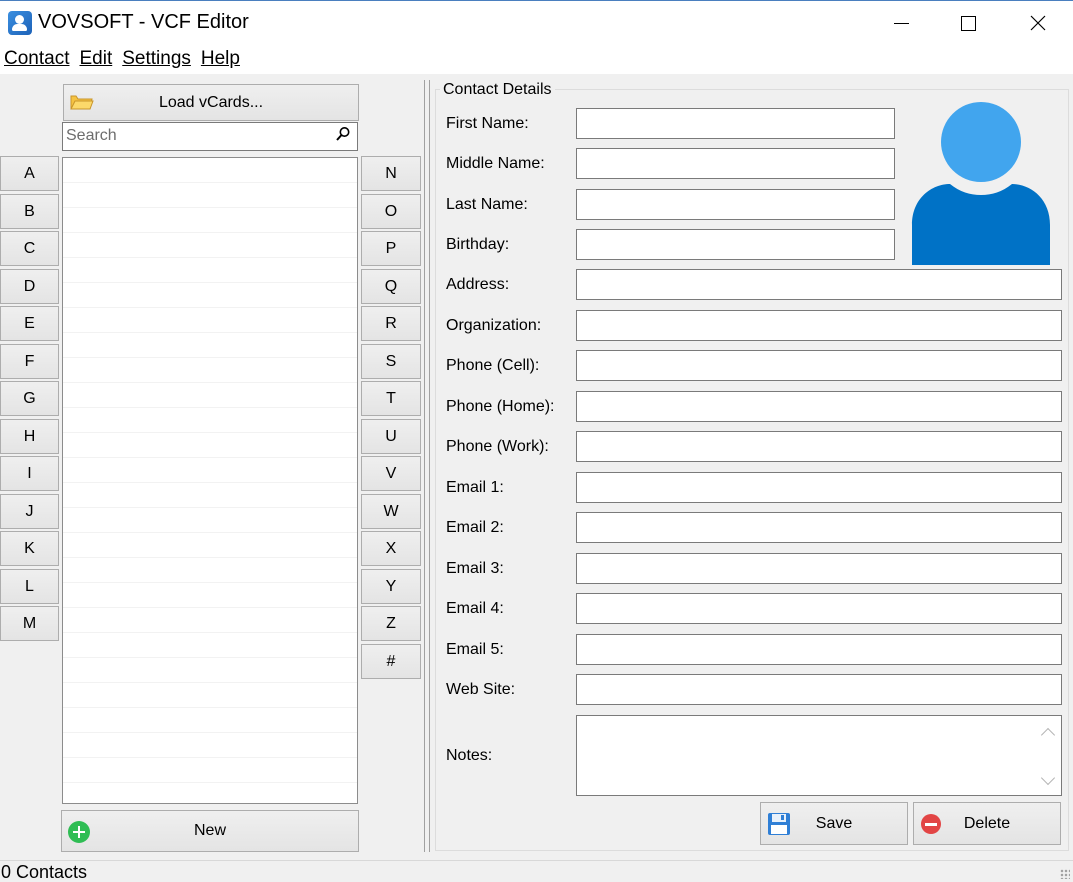 The width and height of the screenshot is (1073, 882). Describe the element at coordinates (29, 286) in the screenshot. I see `letter-button-d: D` at that location.